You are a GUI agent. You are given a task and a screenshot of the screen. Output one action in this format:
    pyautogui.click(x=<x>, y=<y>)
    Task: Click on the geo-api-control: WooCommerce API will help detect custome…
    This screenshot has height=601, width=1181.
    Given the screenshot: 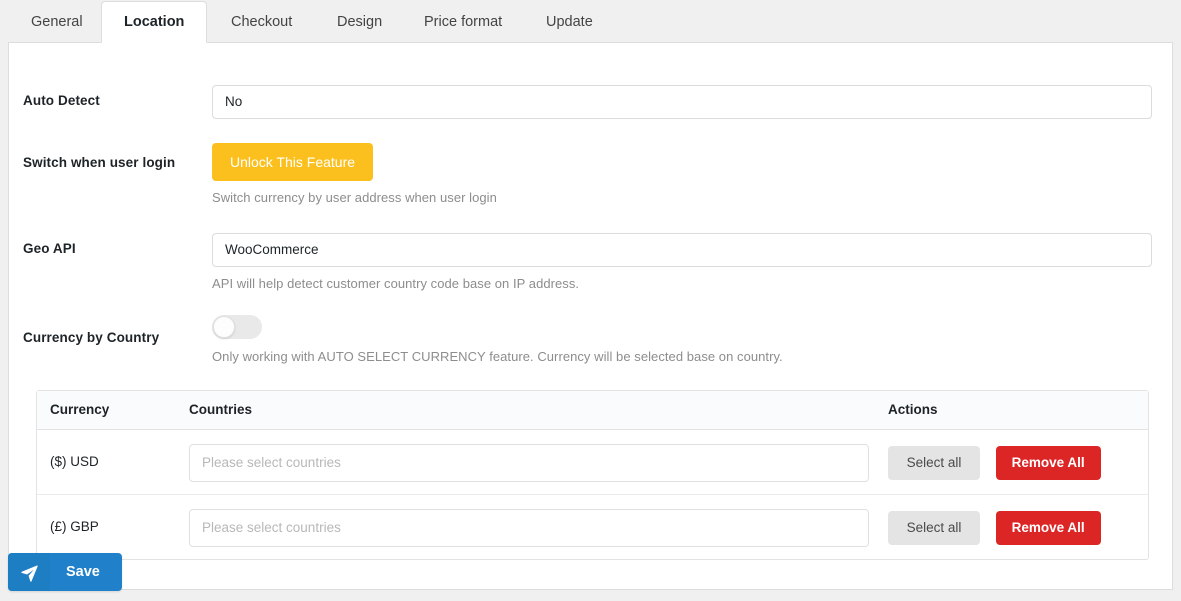 What is the action you would take?
    pyautogui.click(x=685, y=262)
    